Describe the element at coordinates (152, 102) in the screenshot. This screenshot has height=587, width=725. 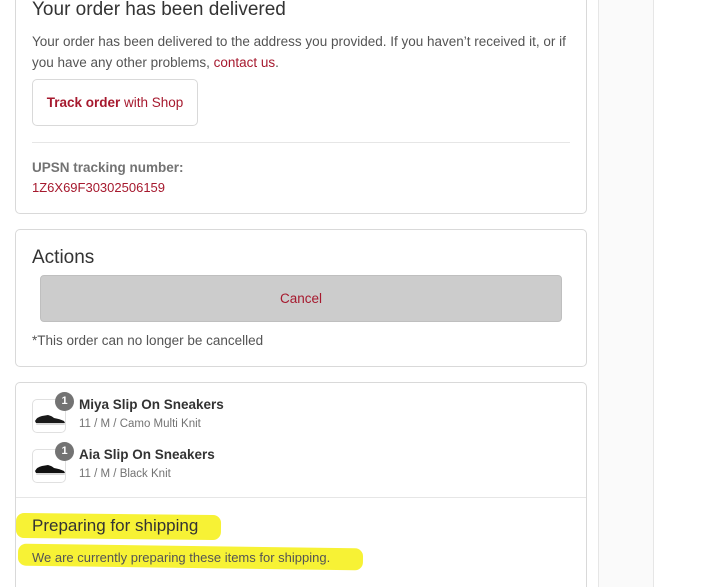
I see `with-shop-label: with Shop` at that location.